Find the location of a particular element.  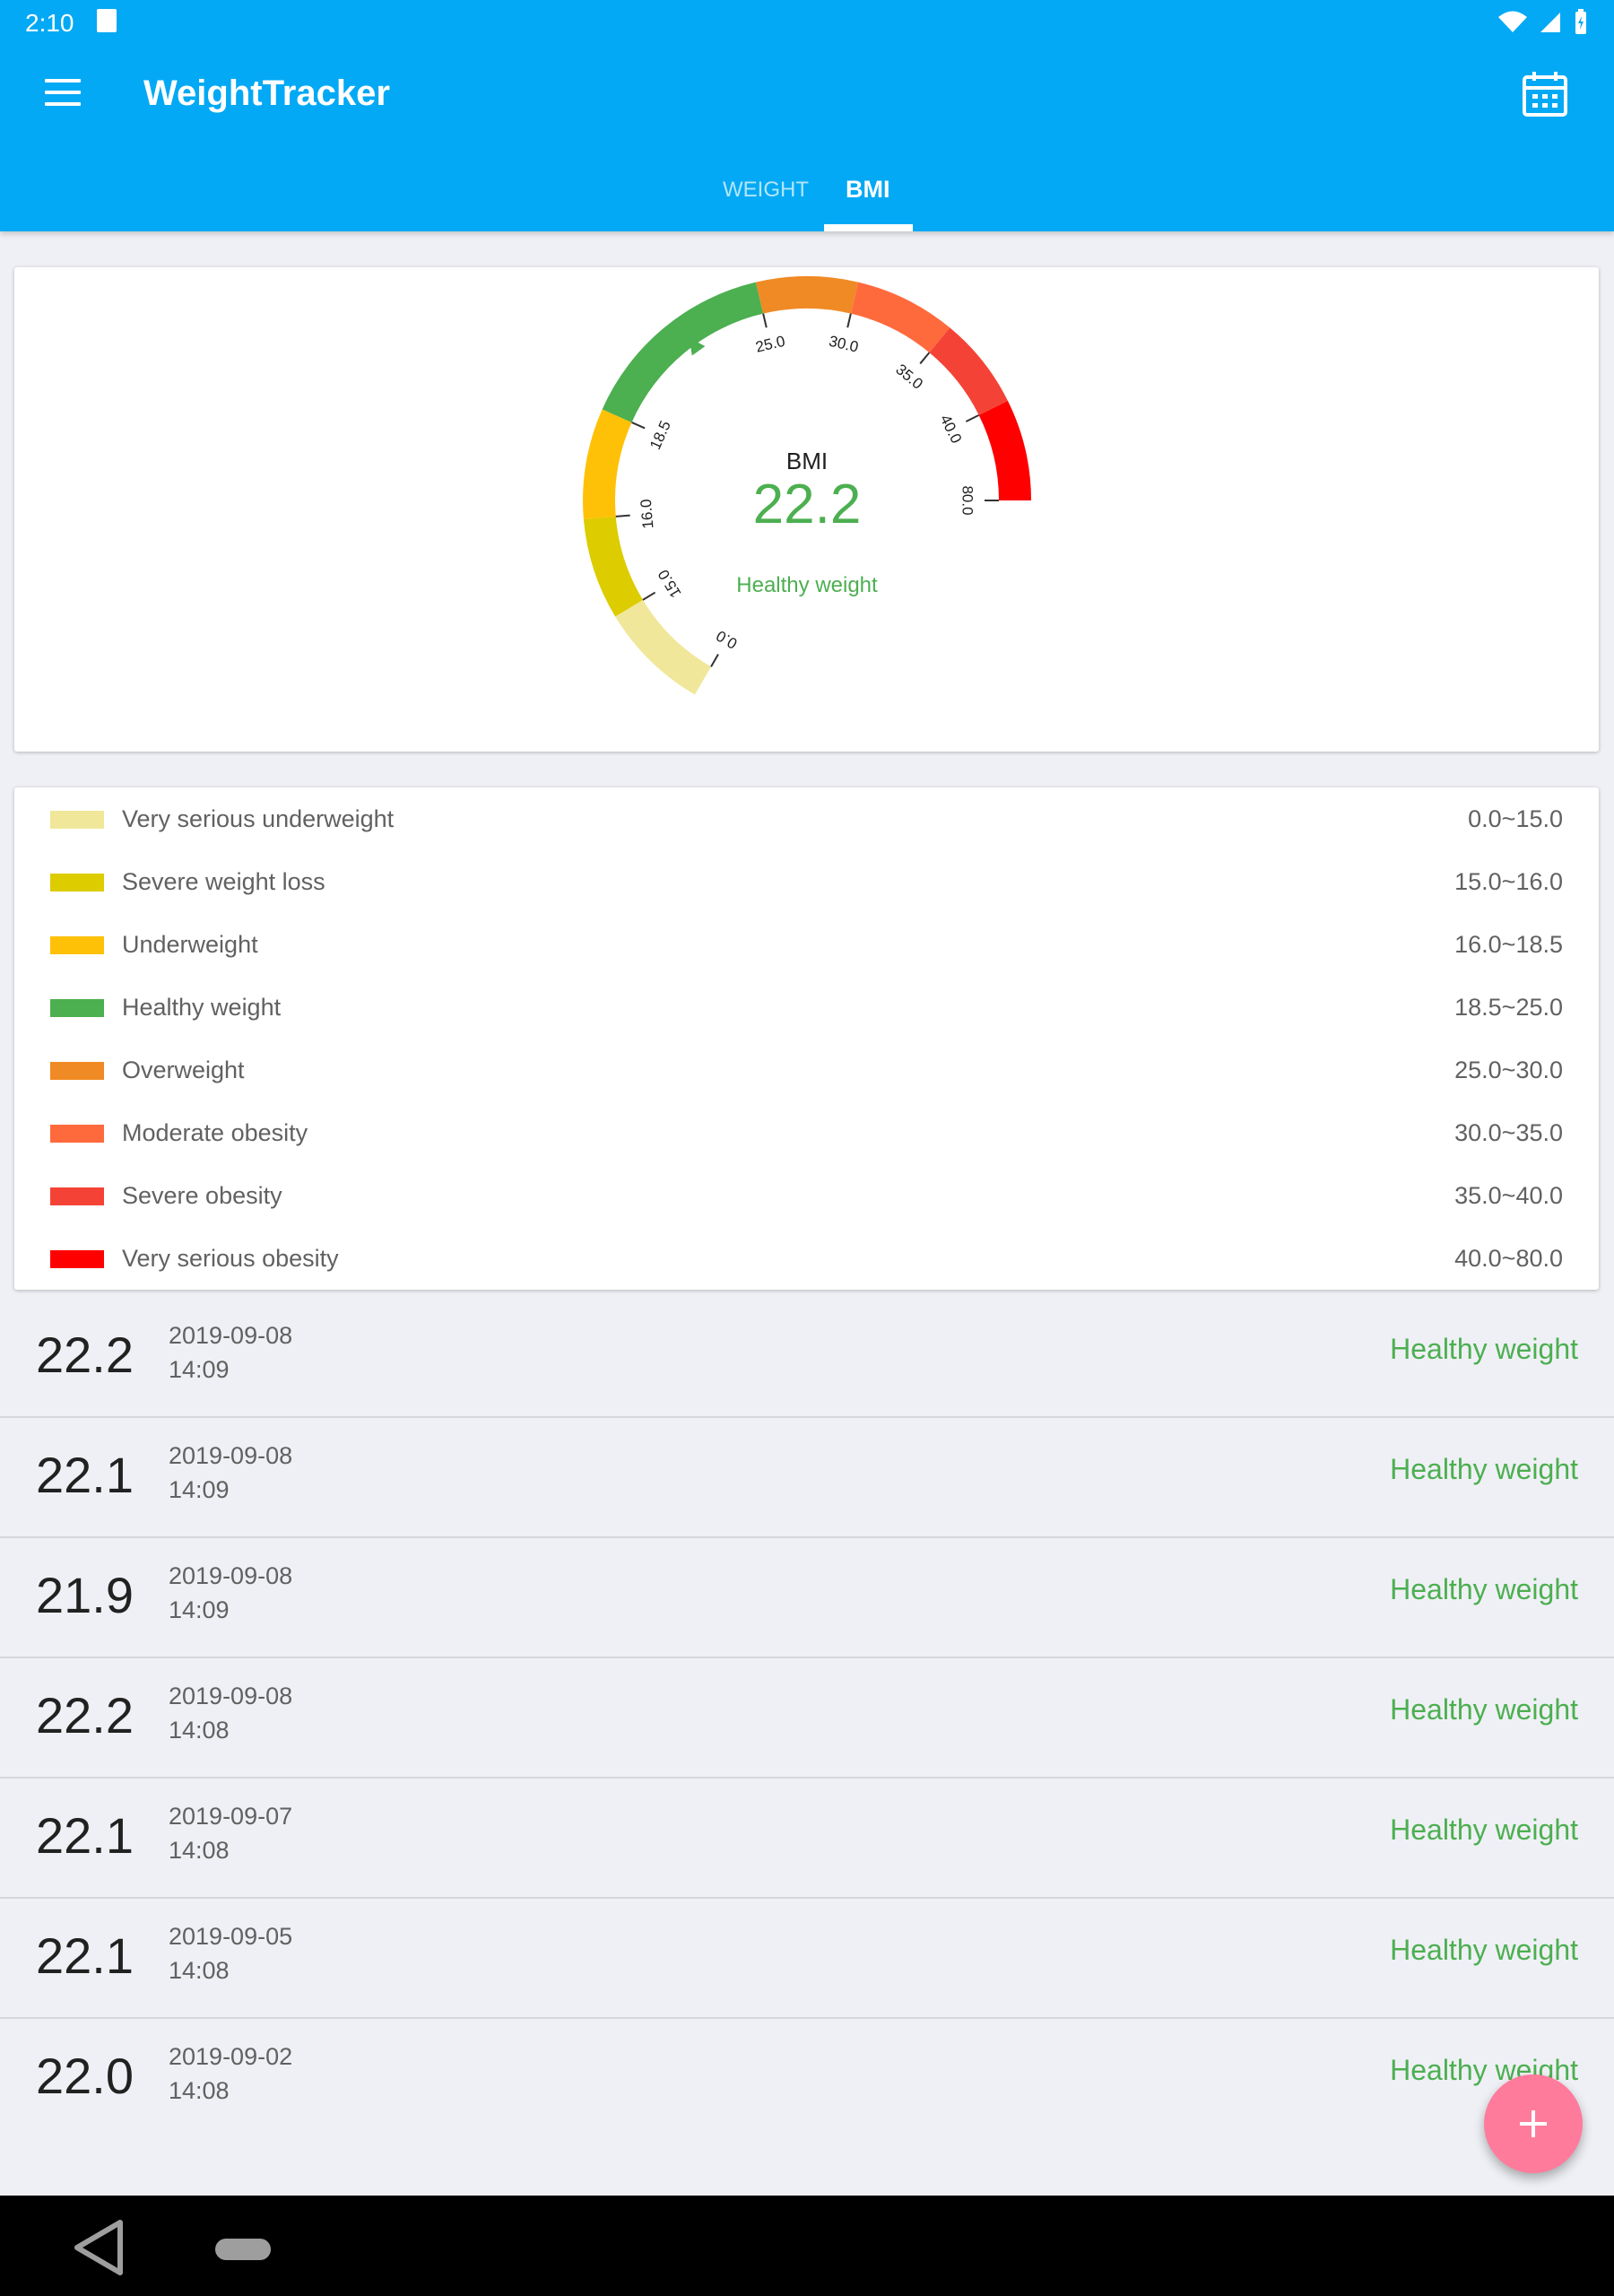

history-row: 22.1 2019-09-08 14:09 Healthy weight is located at coordinates (807, 1478).